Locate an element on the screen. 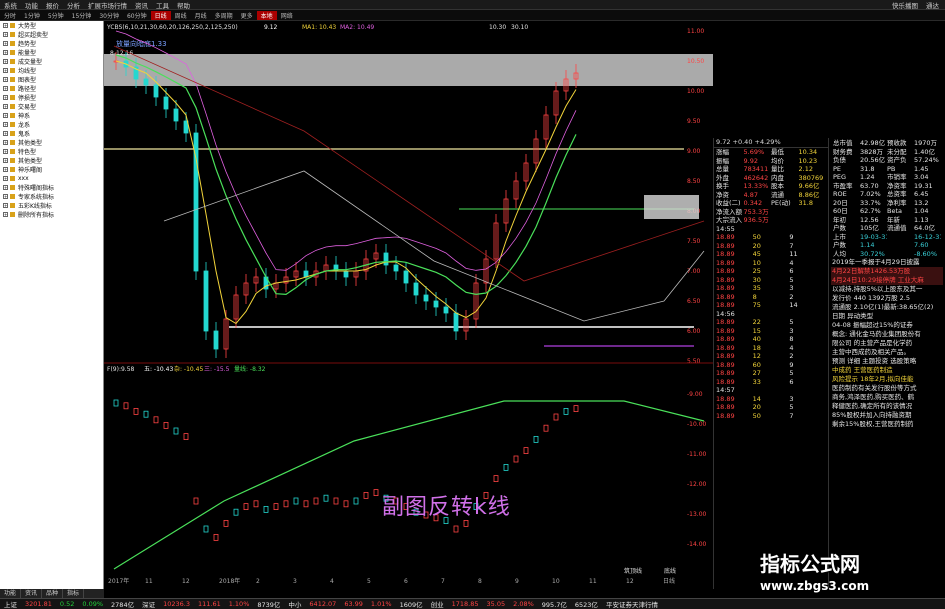  period-button: 月线 is located at coordinates (201, 15).